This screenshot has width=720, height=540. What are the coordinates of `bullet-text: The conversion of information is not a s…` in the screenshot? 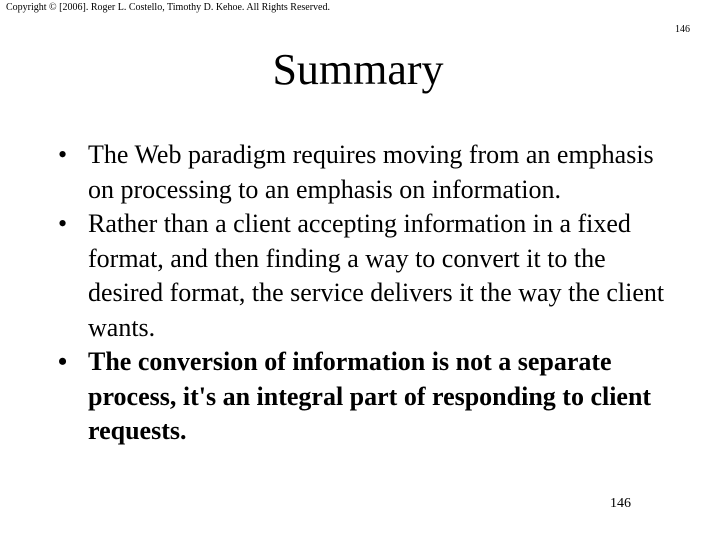 It's located at (370, 396).